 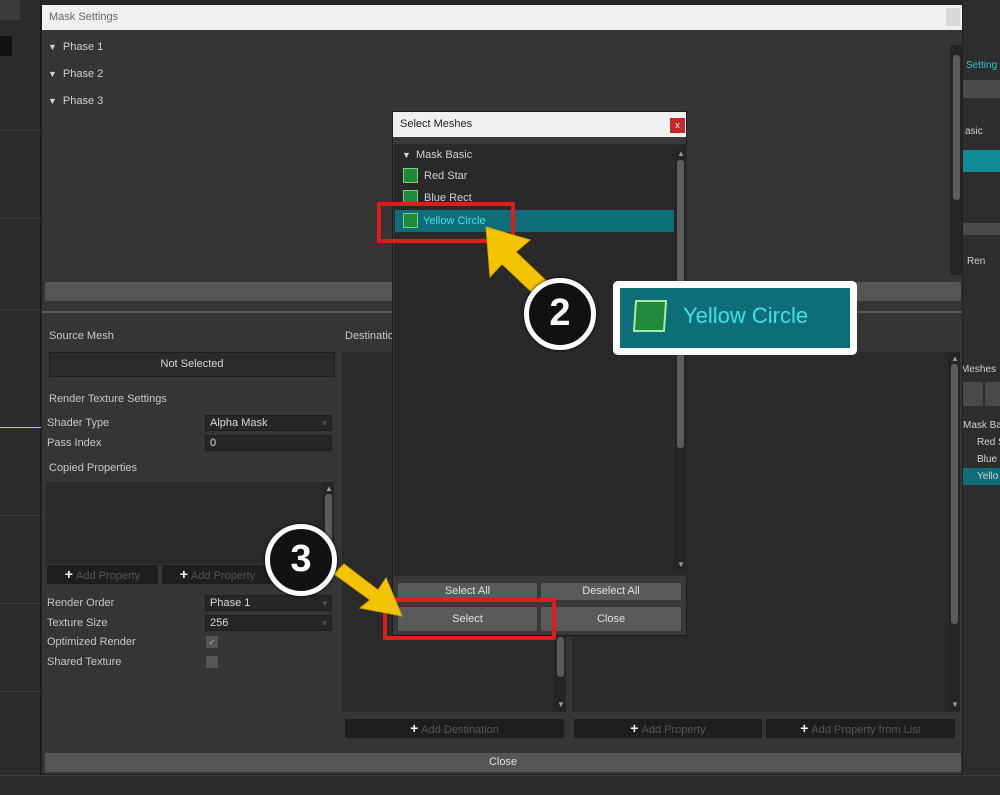 What do you see at coordinates (611, 591) in the screenshot?
I see `deselect-all-button: Deselect All` at bounding box center [611, 591].